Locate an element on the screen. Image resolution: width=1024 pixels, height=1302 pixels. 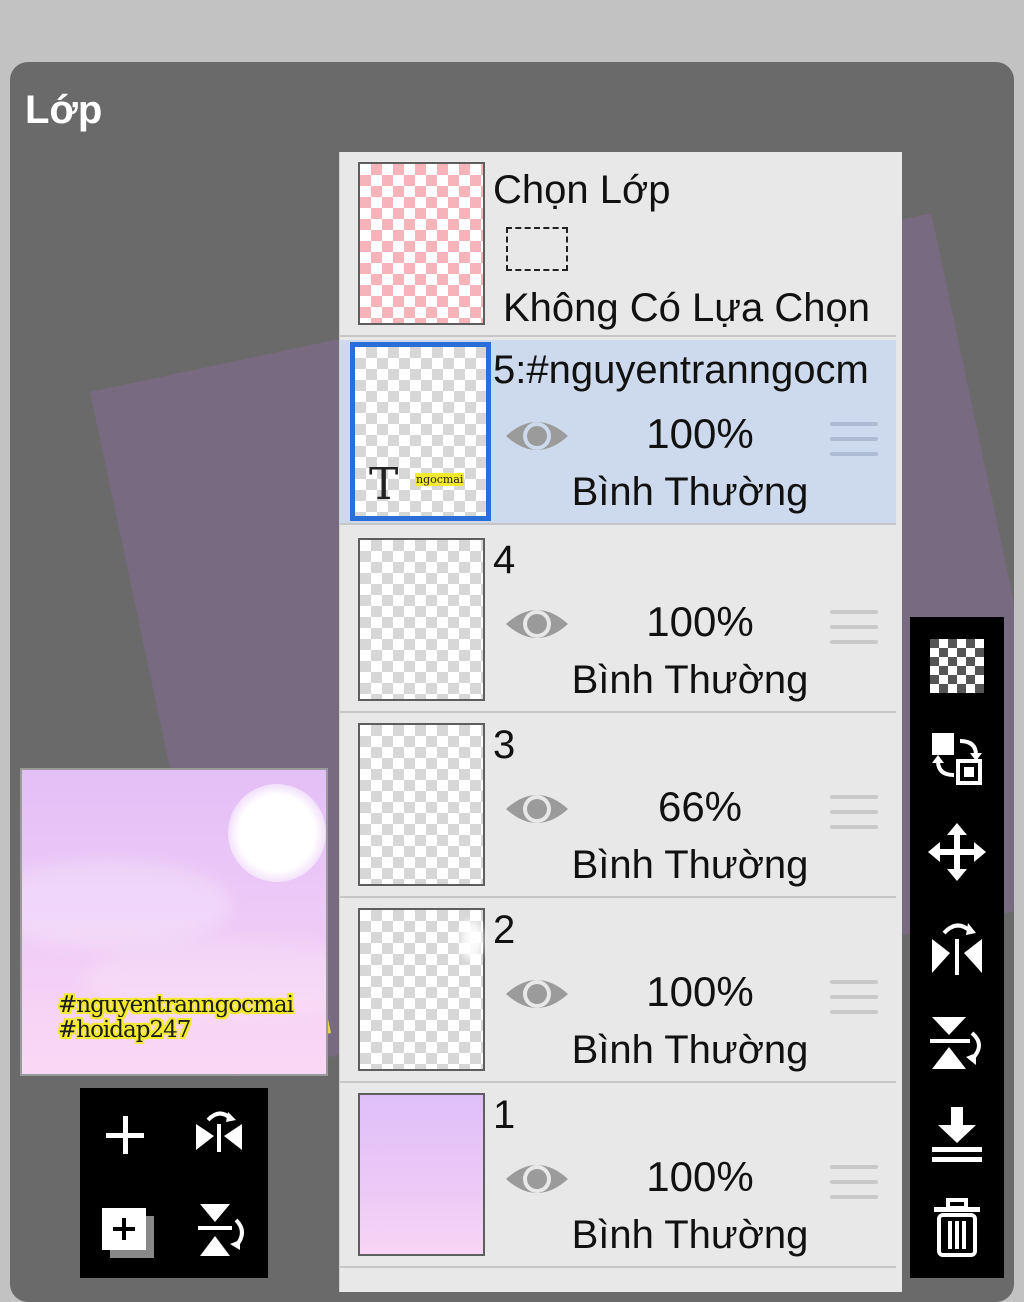
swap-layers-button is located at coordinates (957, 758).